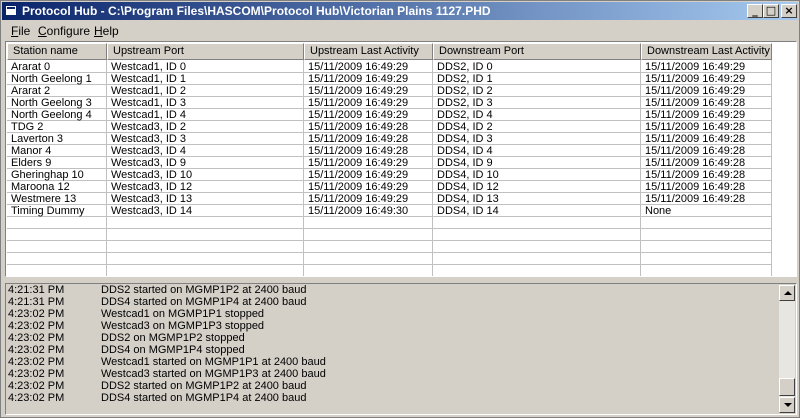 The width and height of the screenshot is (800, 418). Describe the element at coordinates (205, 51) in the screenshot. I see `column-header-upstream-port: Upstream Port` at that location.